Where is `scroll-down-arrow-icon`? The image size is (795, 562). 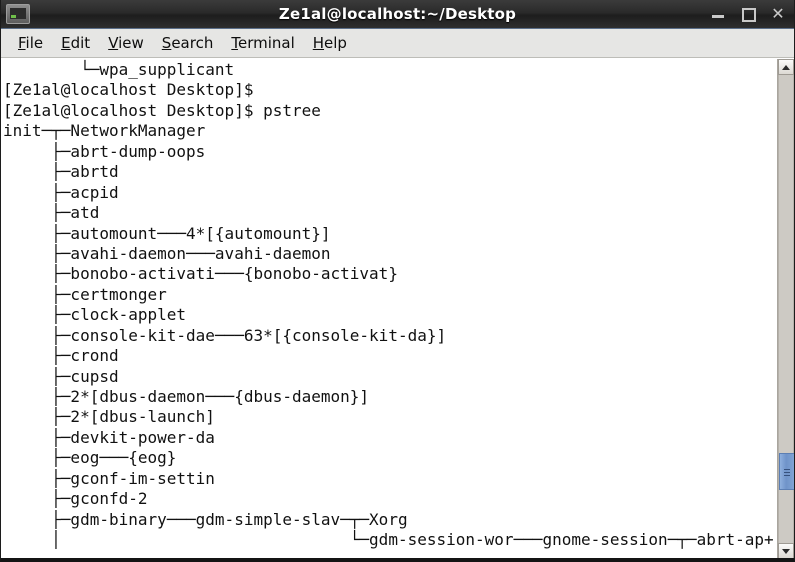 scroll-down-arrow-icon is located at coordinates (786, 550).